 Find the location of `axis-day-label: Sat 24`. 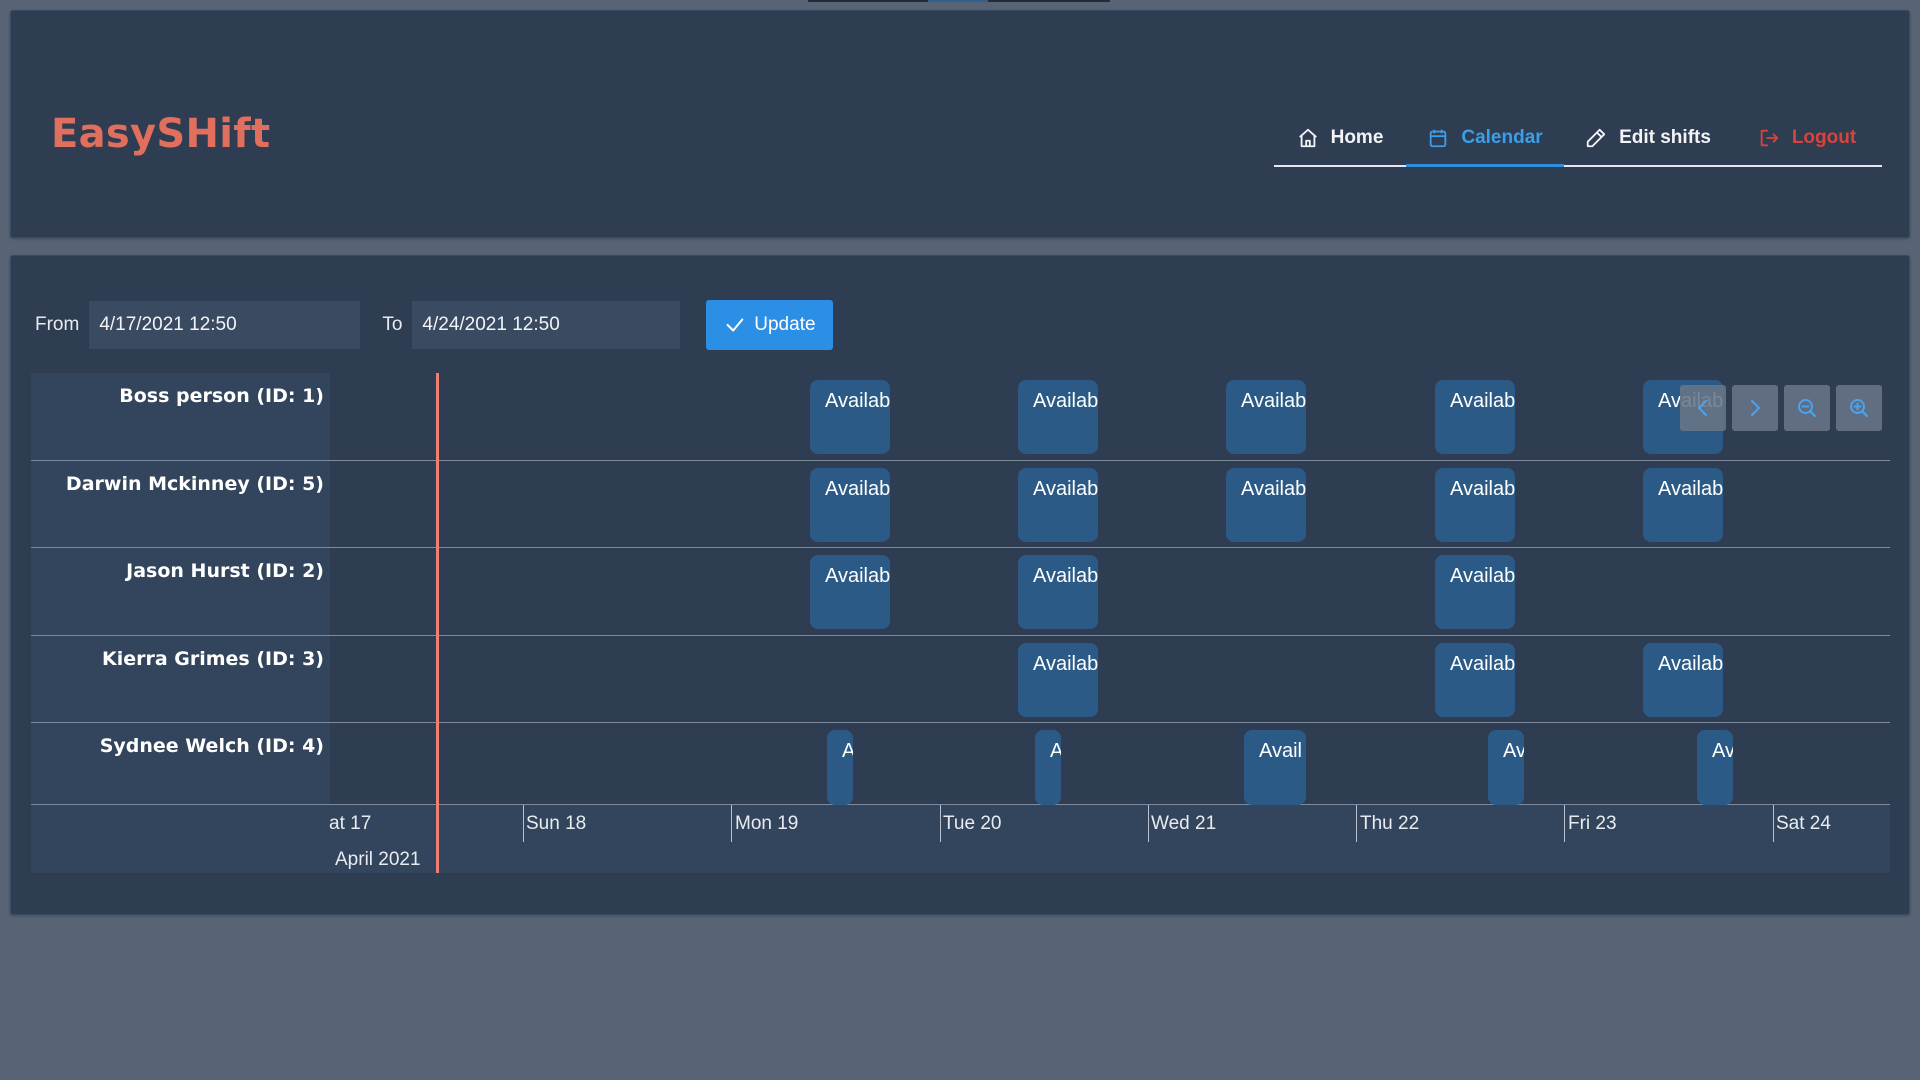

axis-day-label: Sat 24 is located at coordinates (1803, 823).